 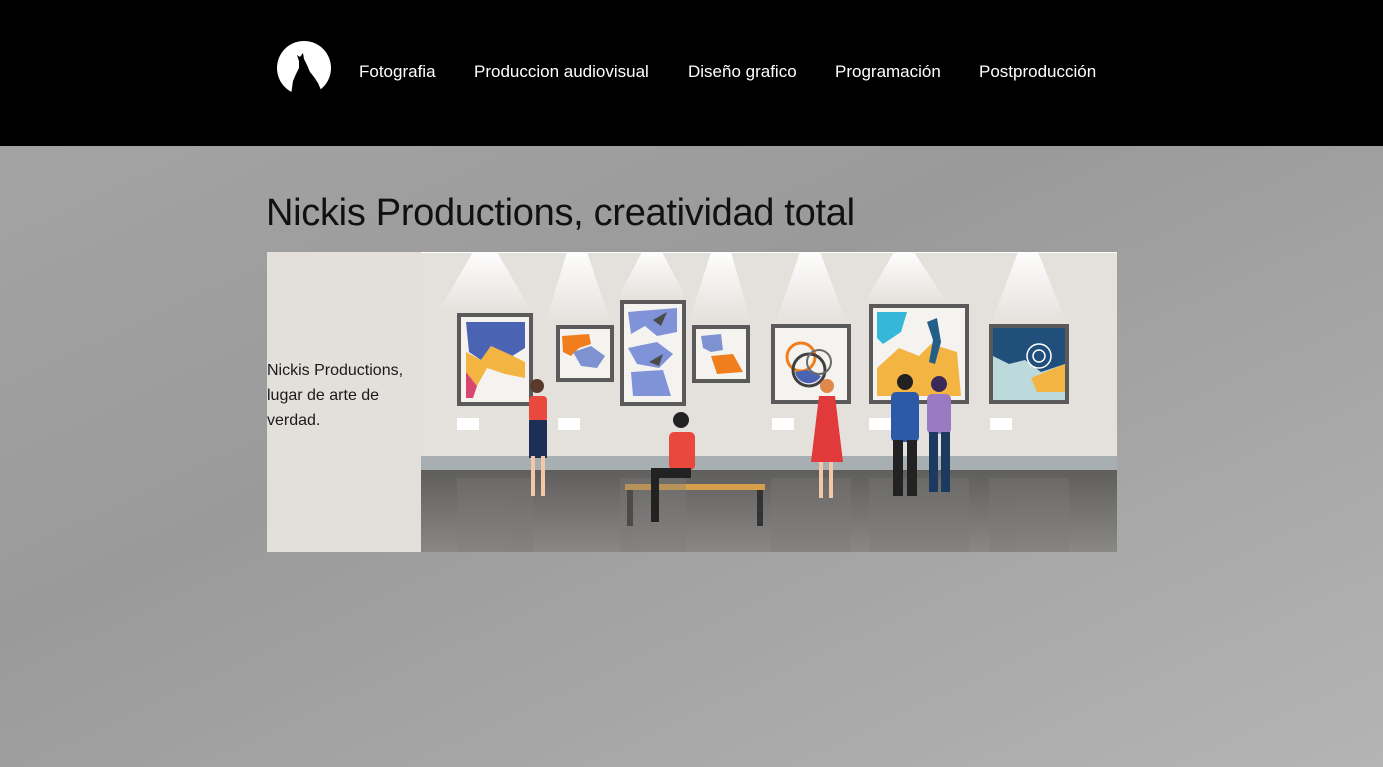 I want to click on nav-item-postproduccion: Postproducción, so click(x=1037, y=72).